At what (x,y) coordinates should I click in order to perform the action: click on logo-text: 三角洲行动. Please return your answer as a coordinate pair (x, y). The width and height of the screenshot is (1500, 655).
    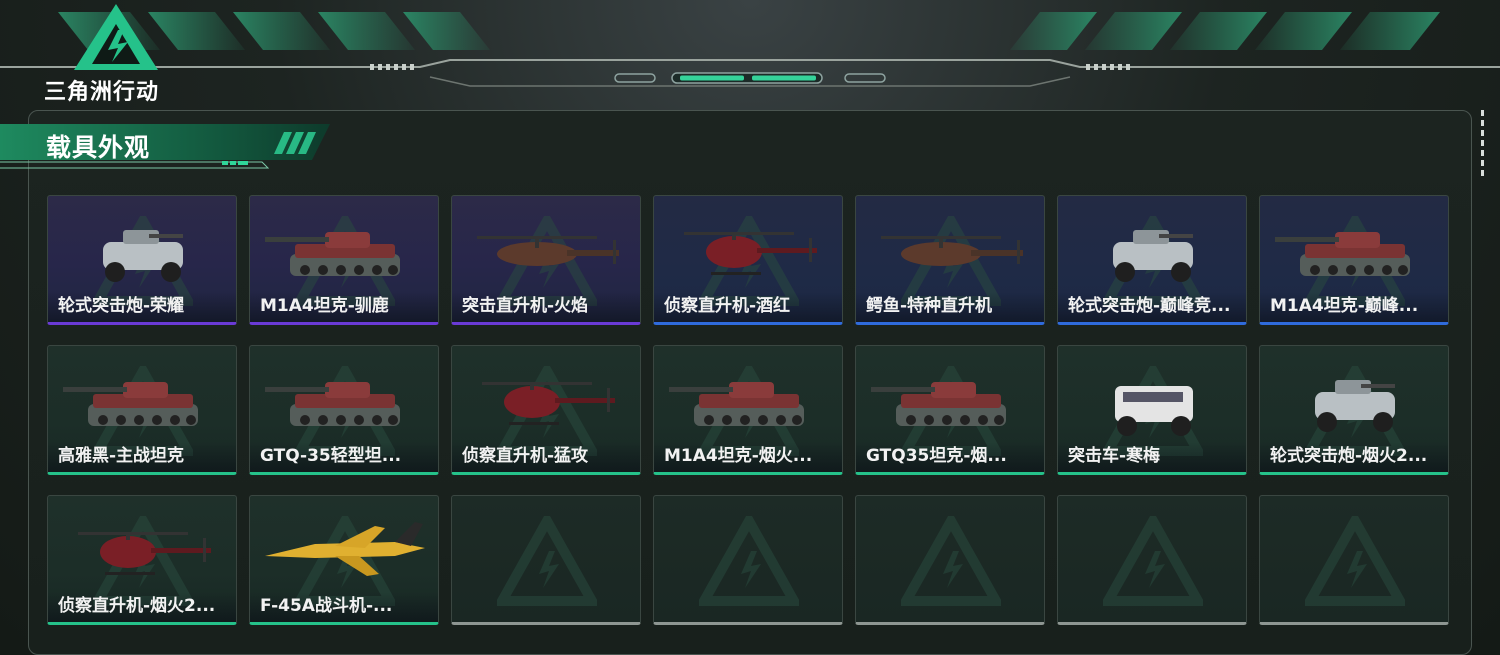
    Looking at the image, I should click on (102, 92).